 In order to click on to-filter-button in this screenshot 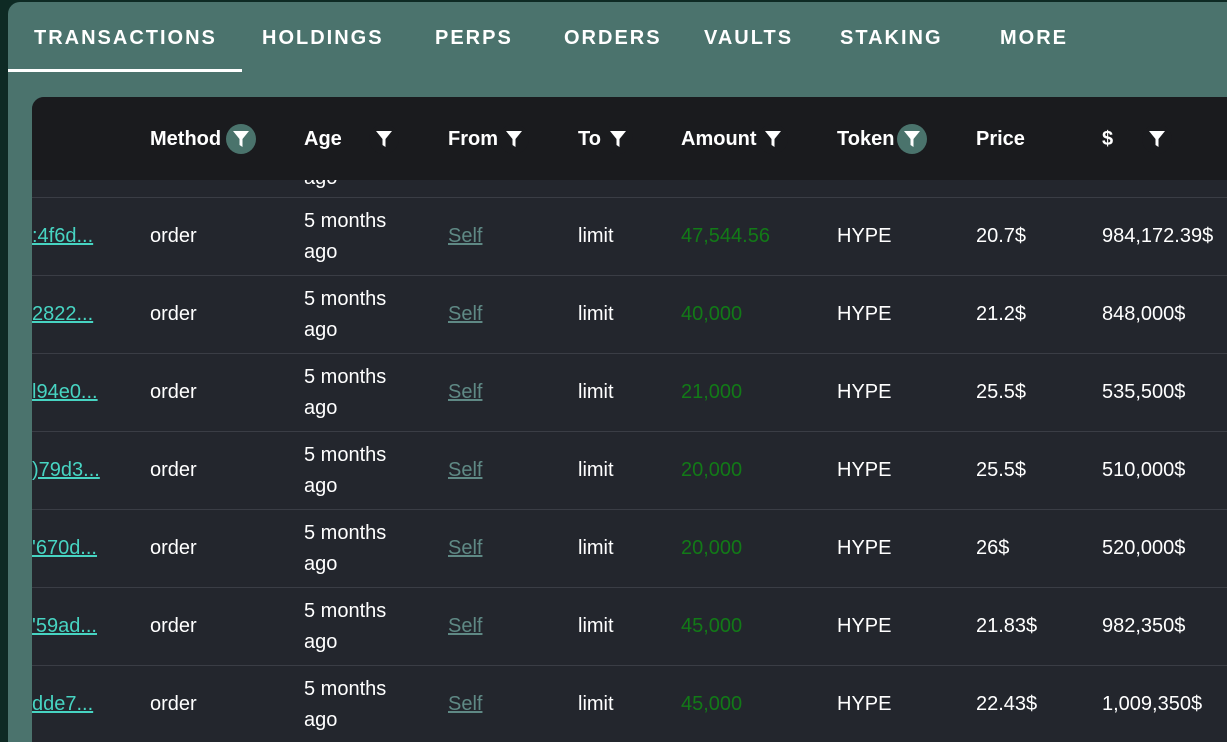, I will do `click(618, 139)`.